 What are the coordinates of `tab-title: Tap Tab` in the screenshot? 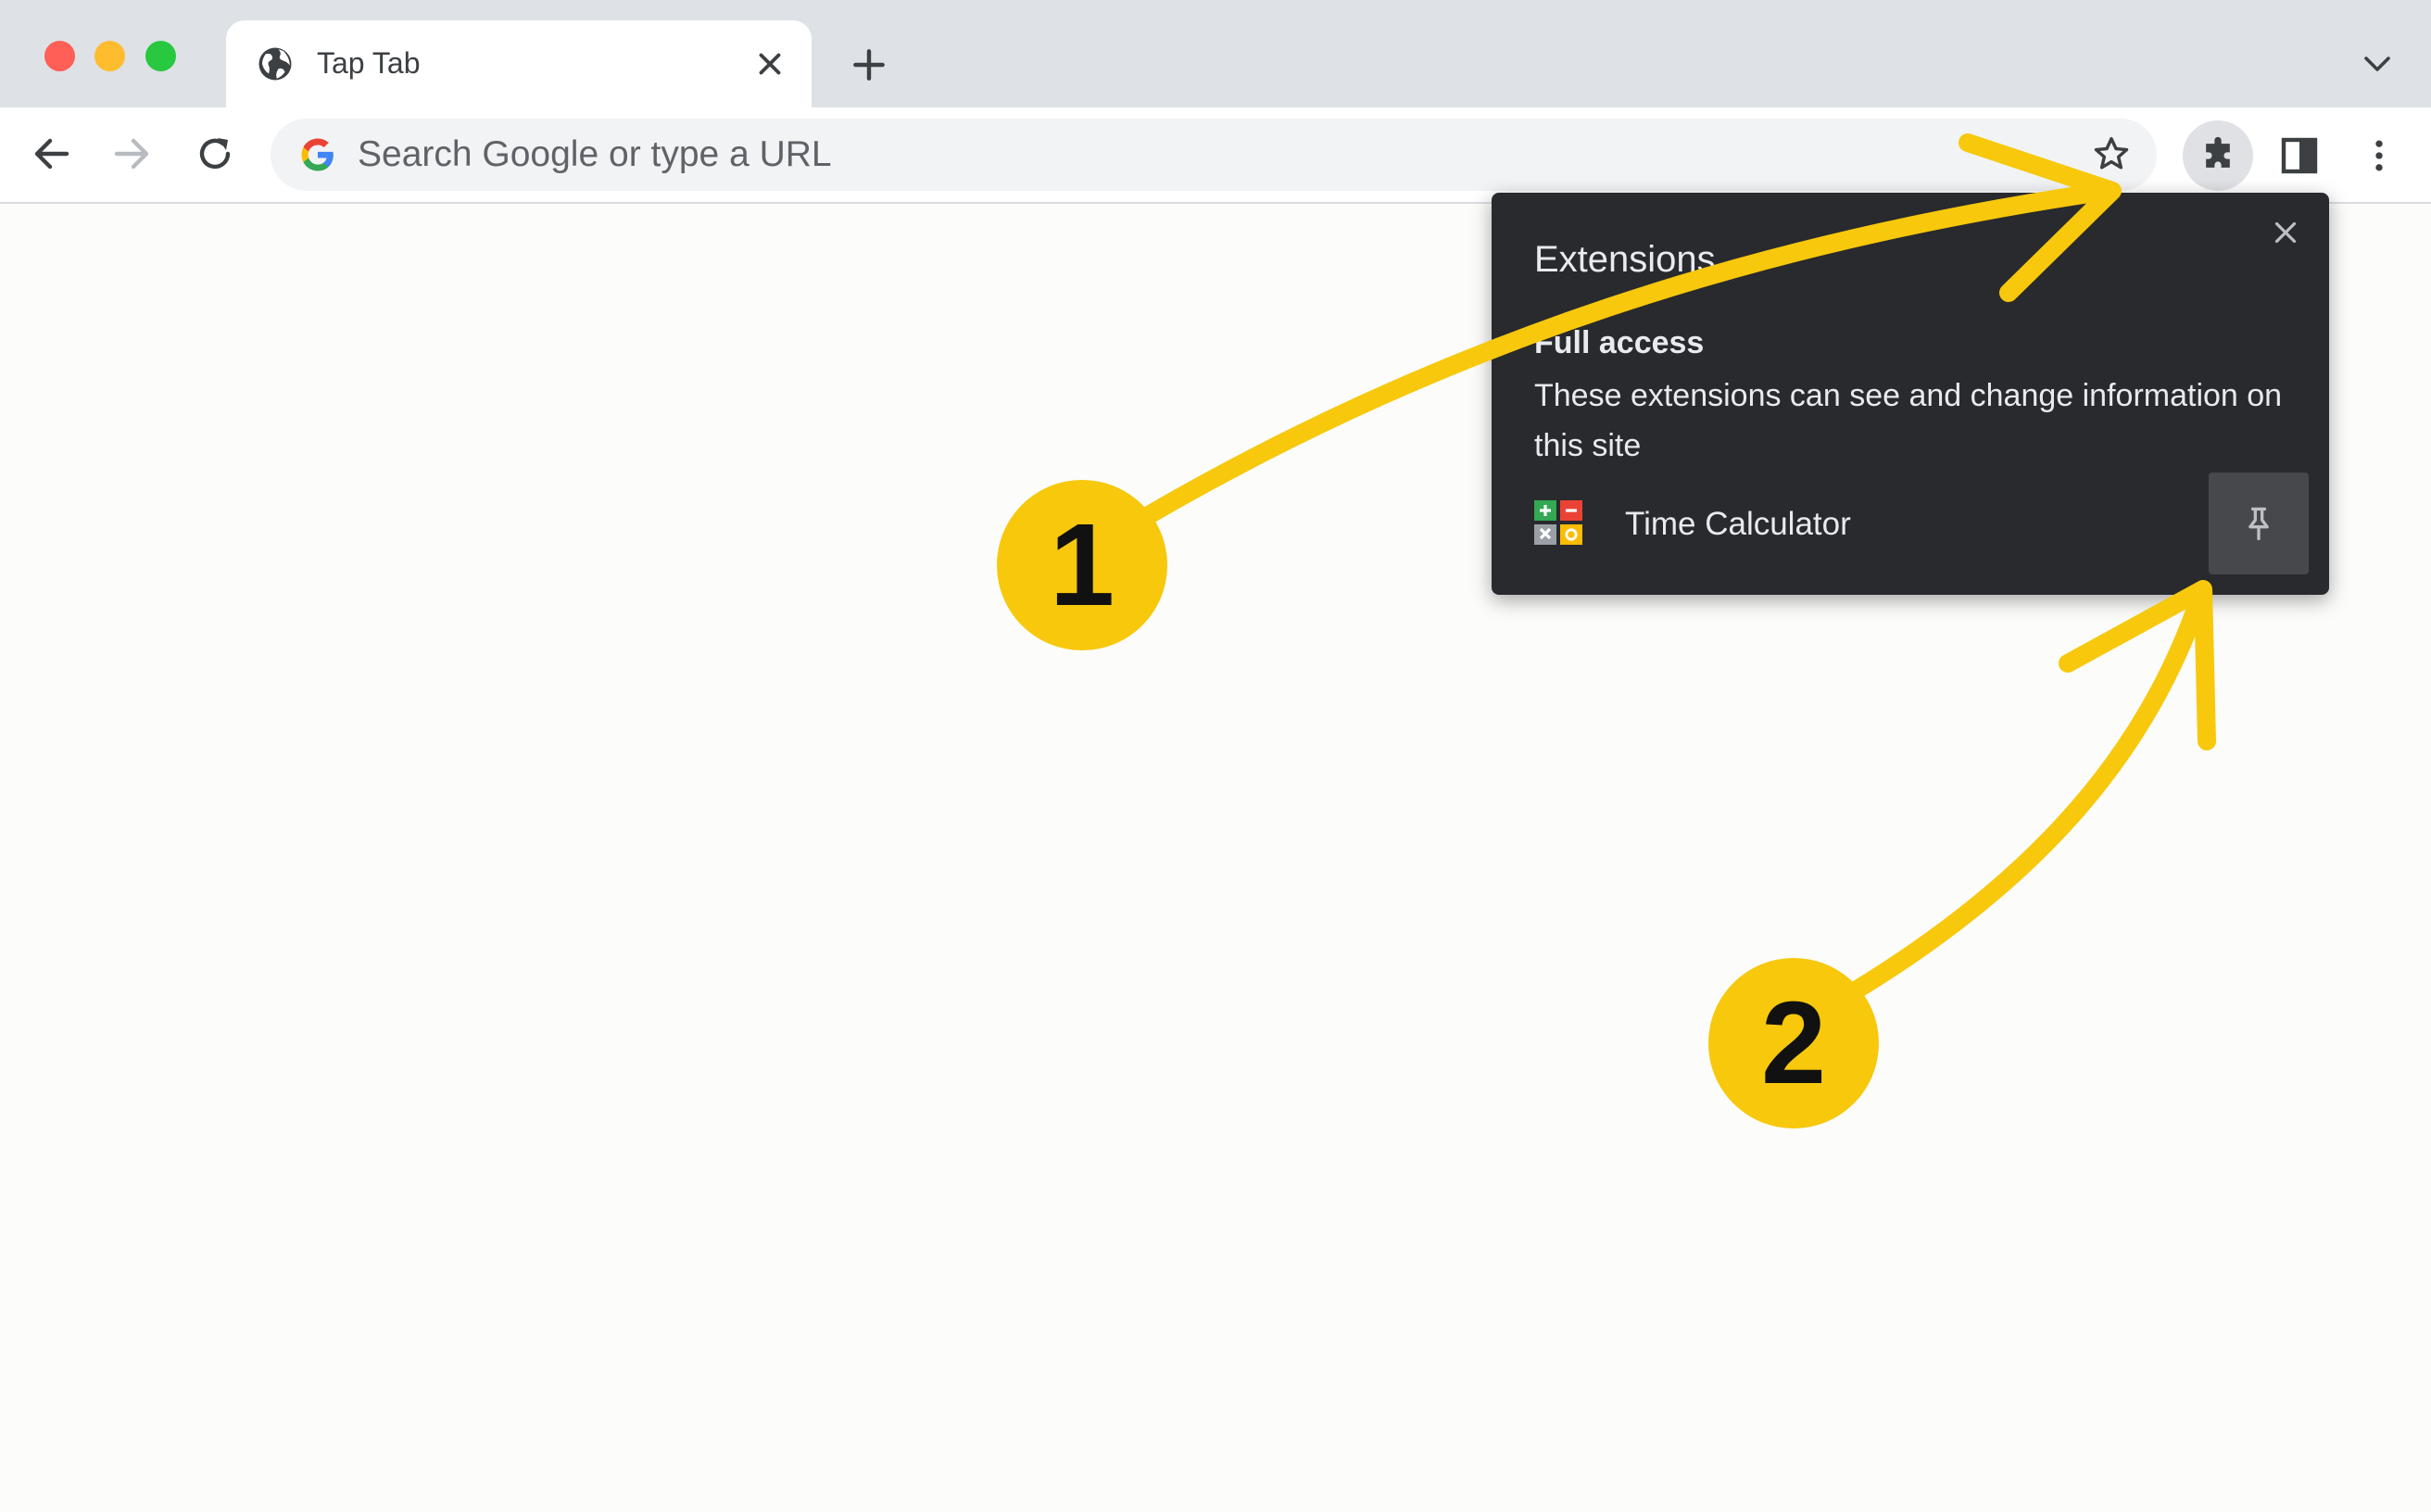 It's located at (369, 63).